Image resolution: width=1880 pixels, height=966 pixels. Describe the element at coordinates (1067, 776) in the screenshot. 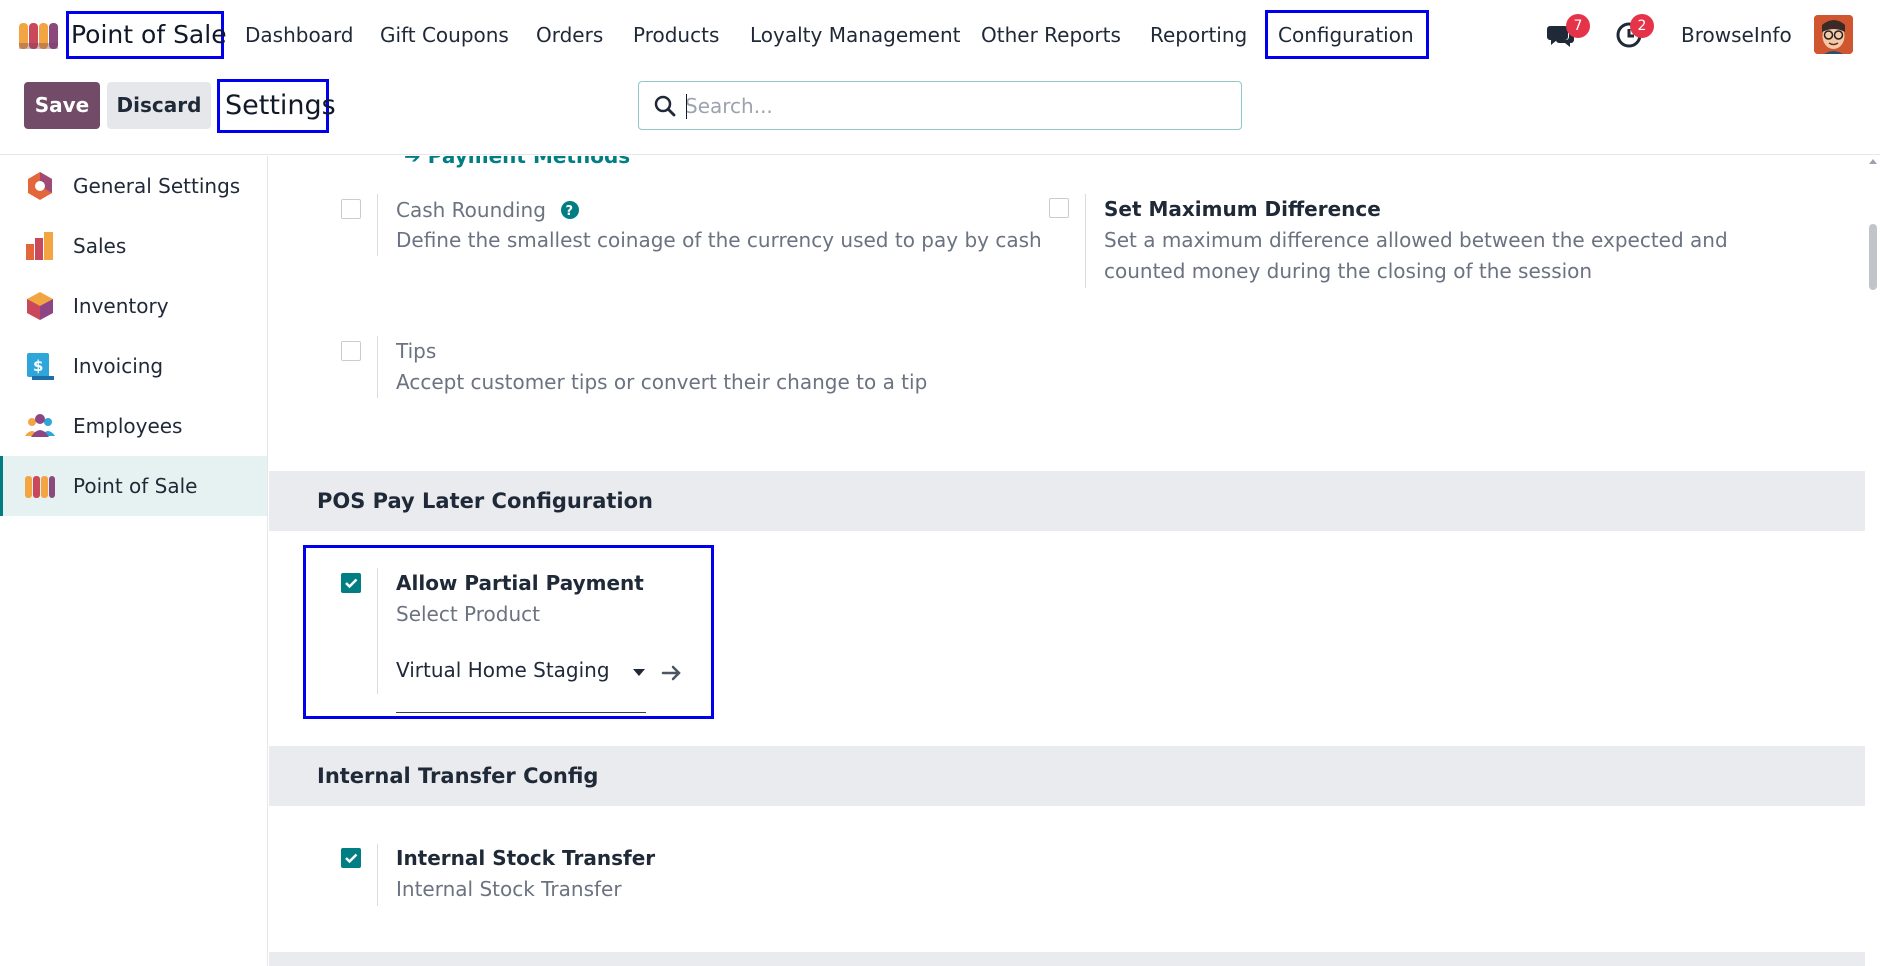

I see `section-header: Internal Transfer Config` at that location.